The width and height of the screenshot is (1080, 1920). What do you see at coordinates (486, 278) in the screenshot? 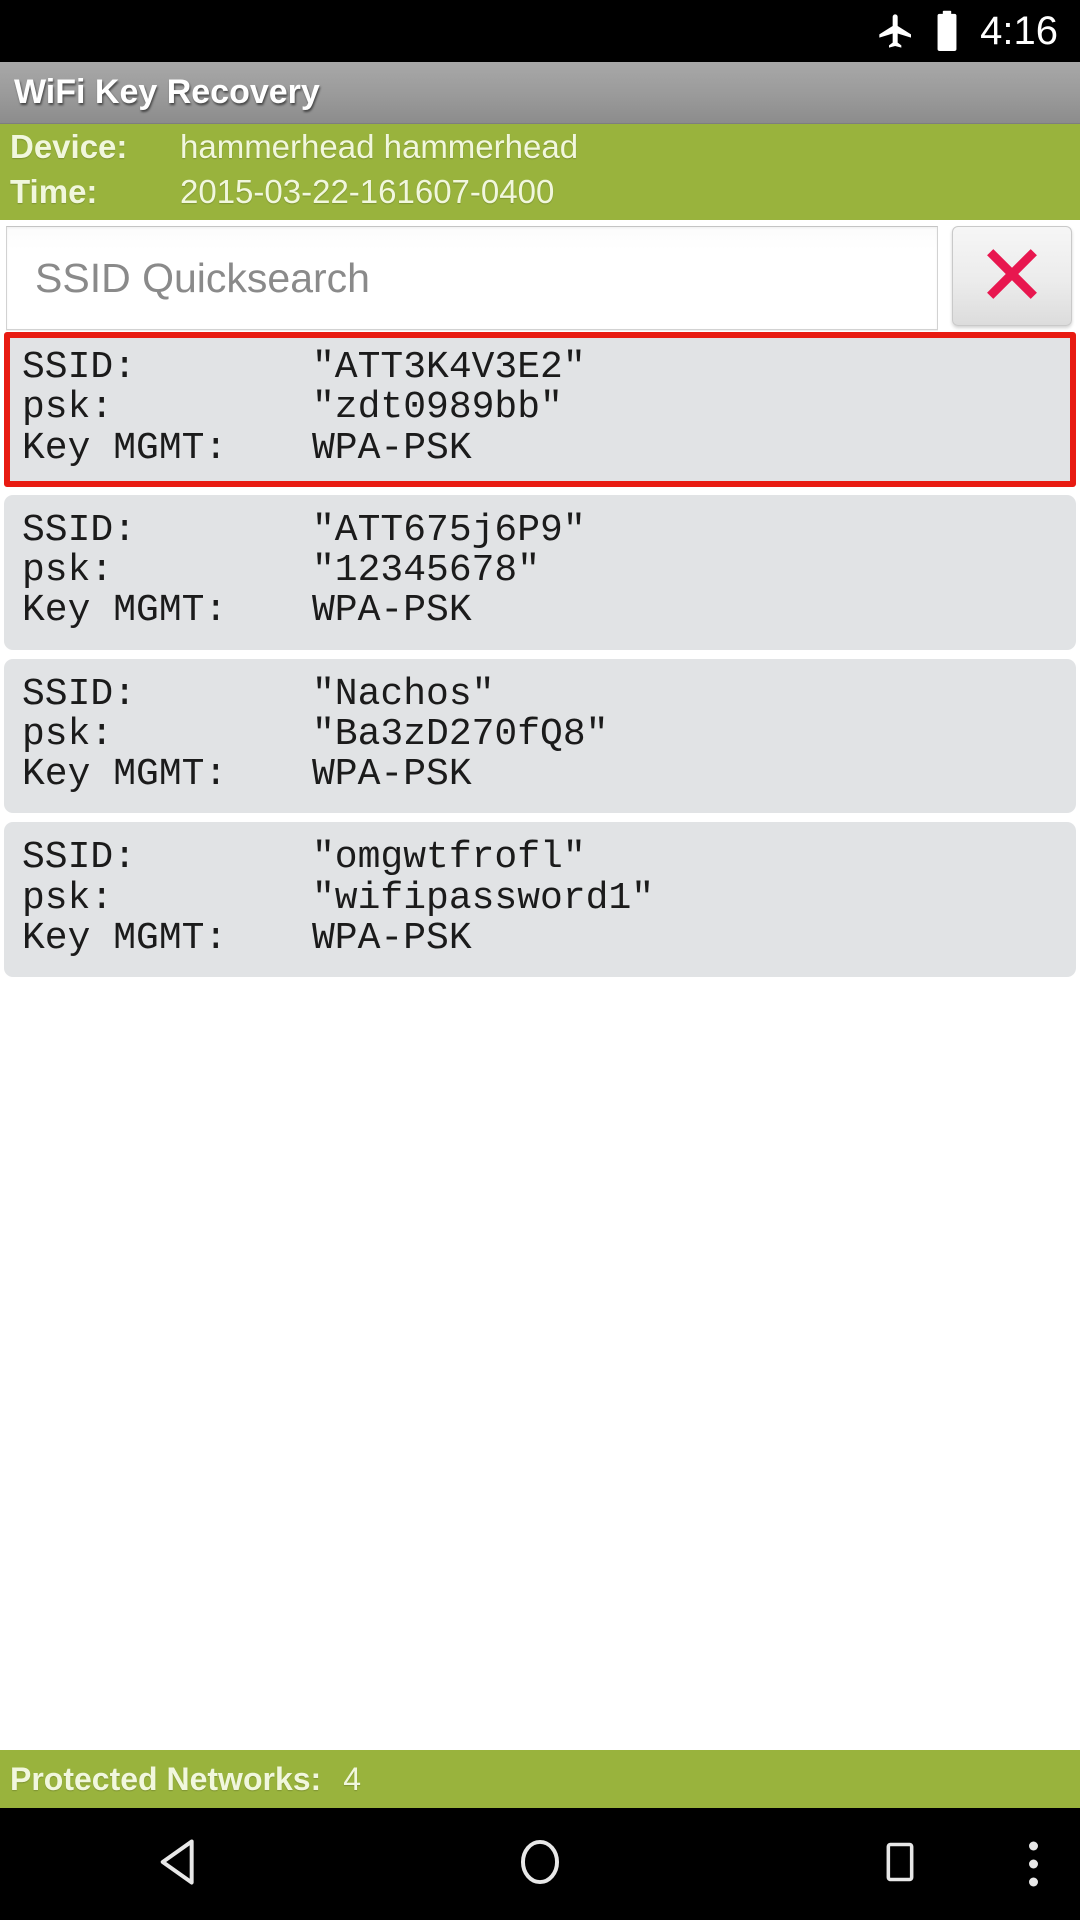
I see `search-input` at bounding box center [486, 278].